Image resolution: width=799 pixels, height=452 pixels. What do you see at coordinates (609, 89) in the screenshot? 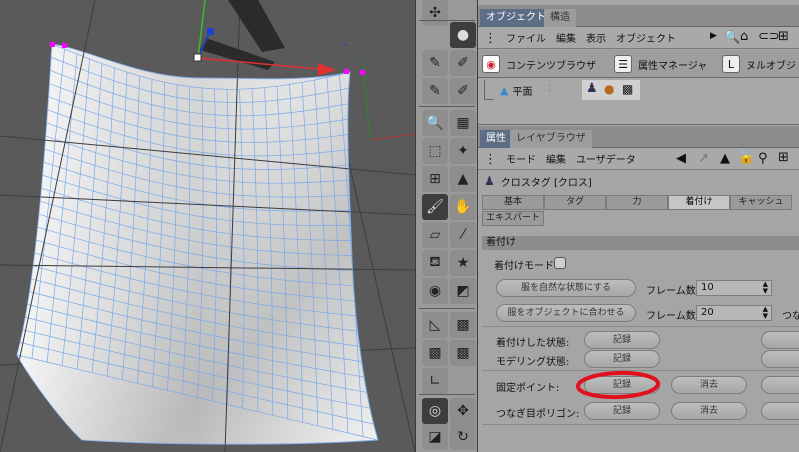
I see `texture-tag-icon: ●` at bounding box center [609, 89].